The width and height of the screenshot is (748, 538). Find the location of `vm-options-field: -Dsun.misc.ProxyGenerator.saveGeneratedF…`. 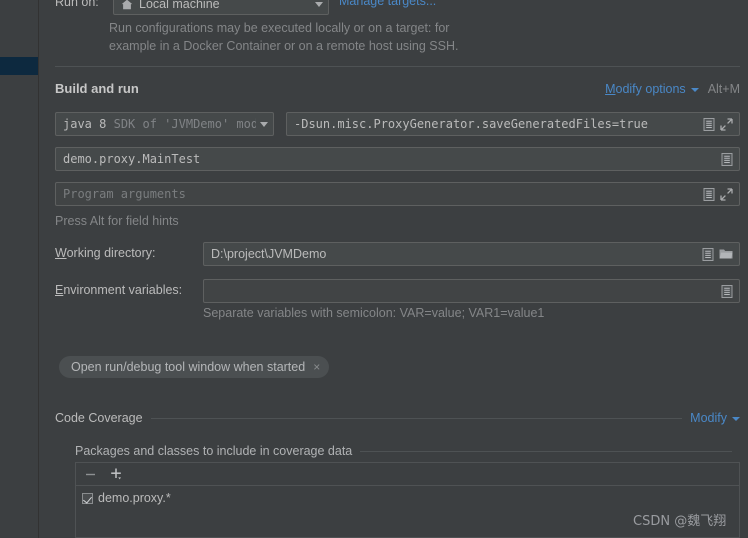

vm-options-field: -Dsun.misc.ProxyGenerator.saveGeneratedF… is located at coordinates (513, 124).